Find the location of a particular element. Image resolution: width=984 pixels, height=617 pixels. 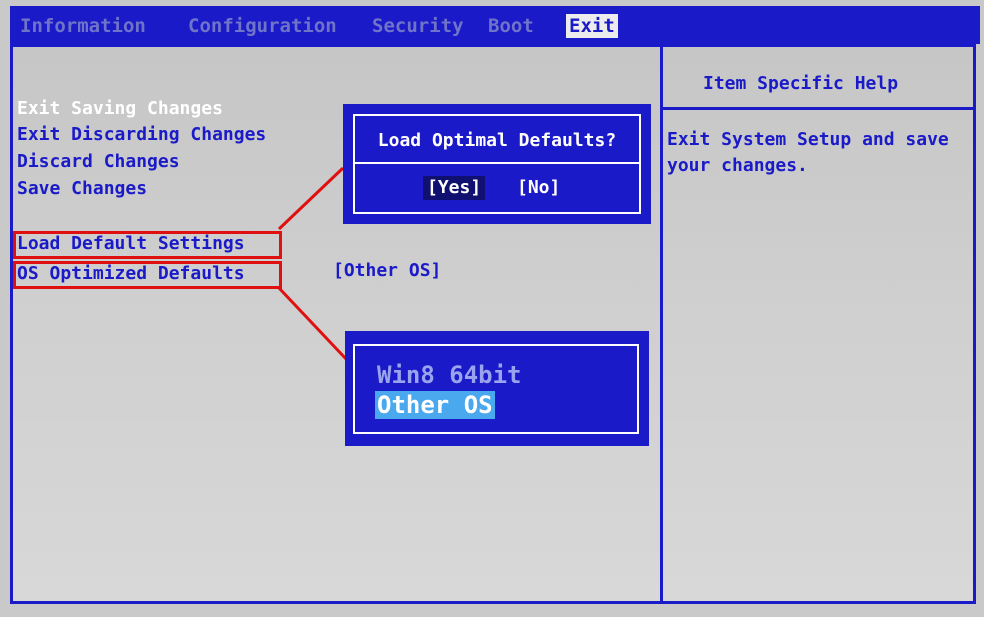

tab-configuration: Configuration is located at coordinates (262, 26).